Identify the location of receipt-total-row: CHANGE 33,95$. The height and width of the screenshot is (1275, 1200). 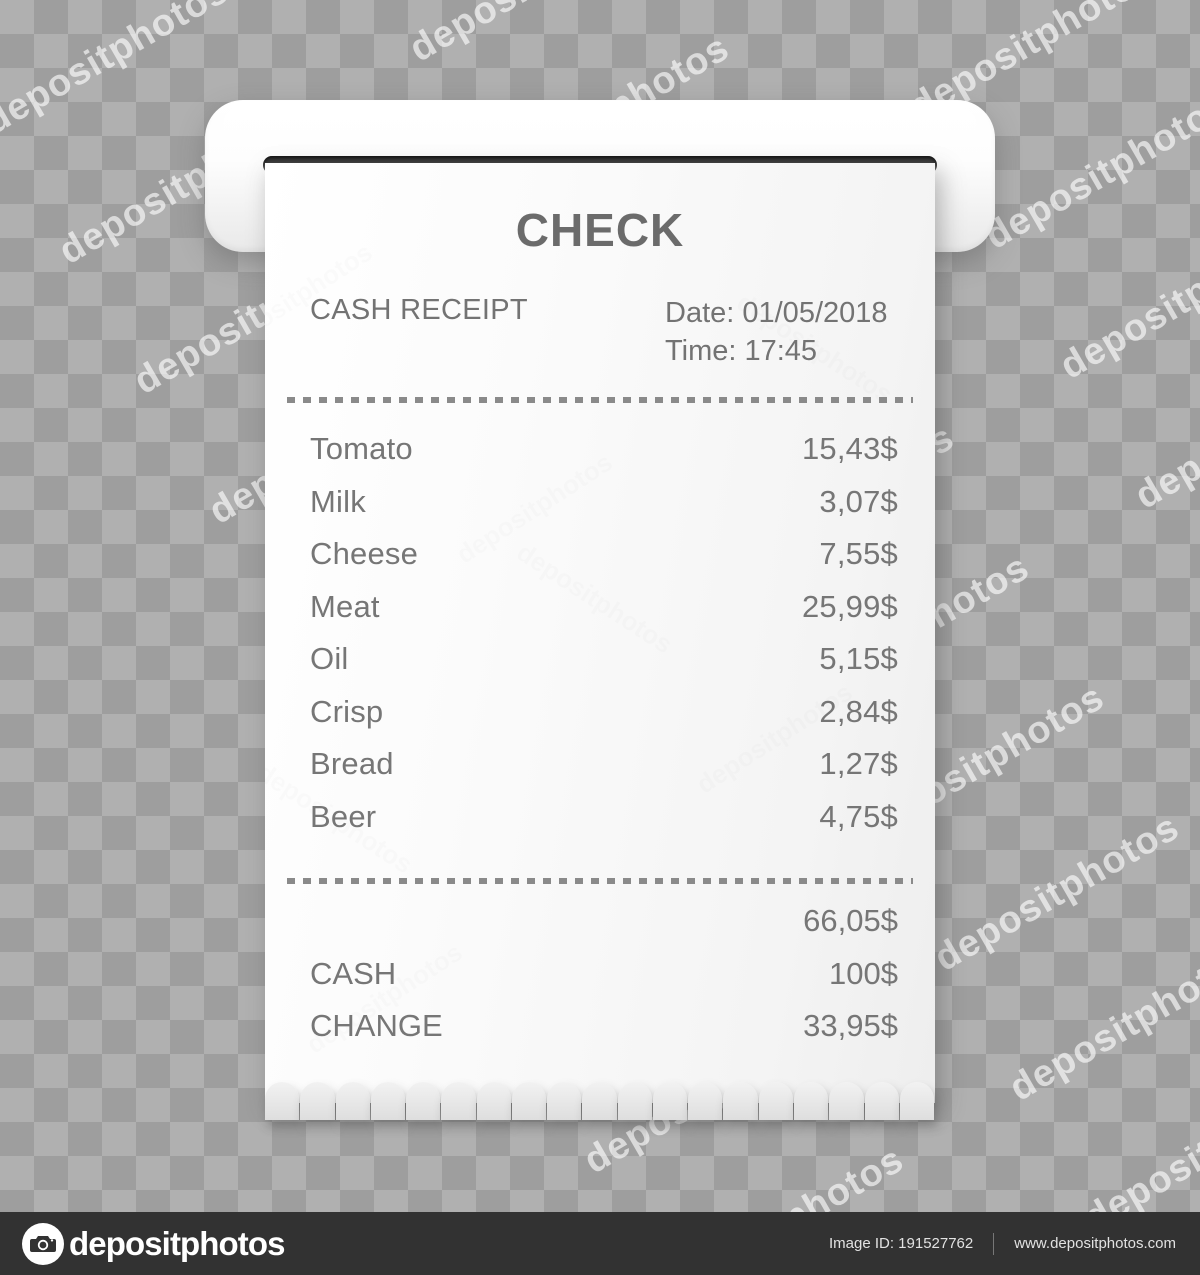
(600, 1034).